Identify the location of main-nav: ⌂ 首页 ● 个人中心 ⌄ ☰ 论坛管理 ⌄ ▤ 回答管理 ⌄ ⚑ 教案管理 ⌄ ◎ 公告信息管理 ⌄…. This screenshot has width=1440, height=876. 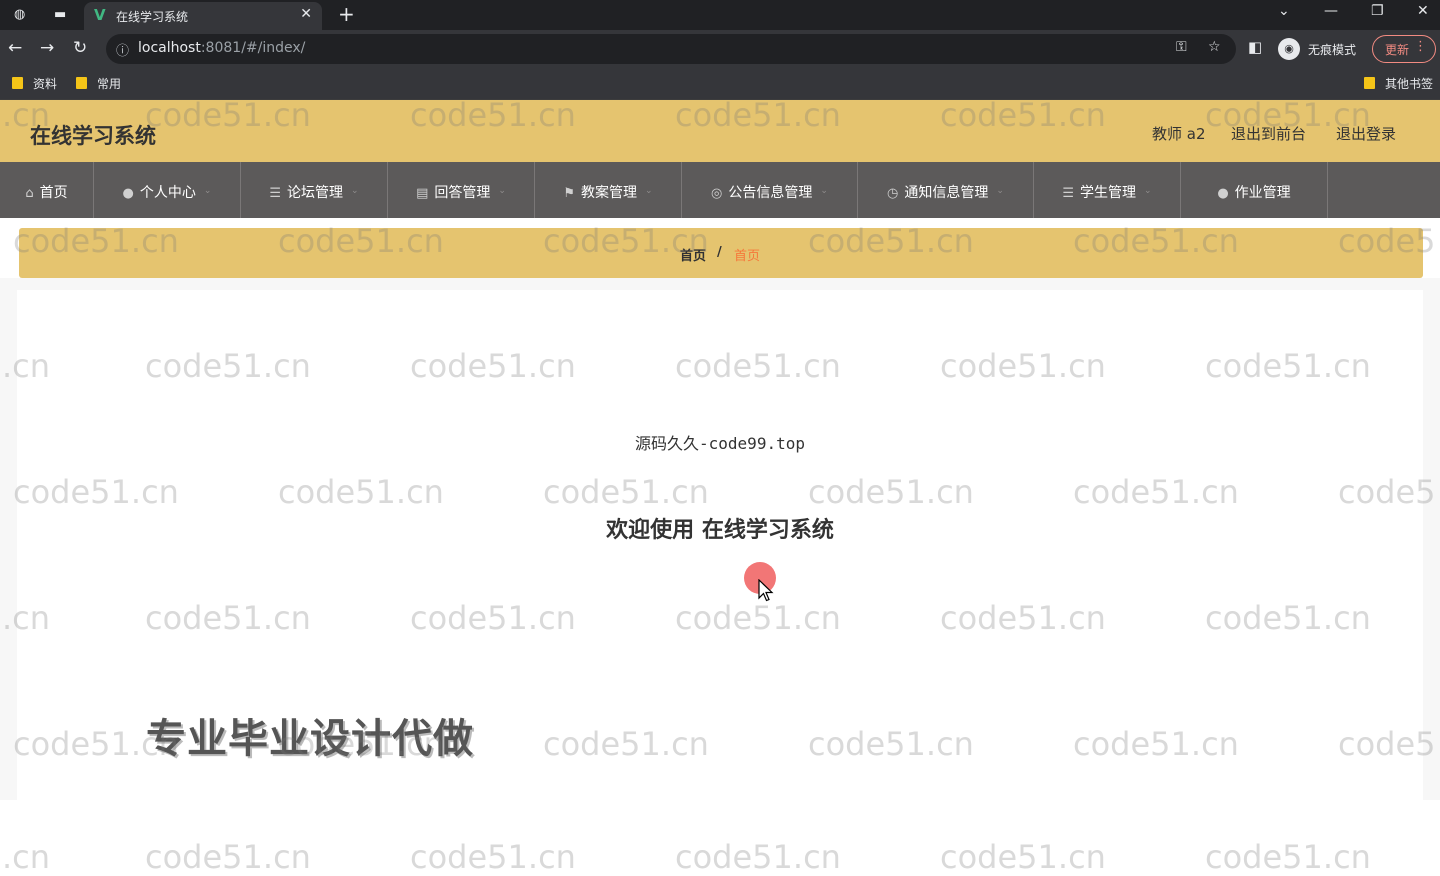
(720, 190).